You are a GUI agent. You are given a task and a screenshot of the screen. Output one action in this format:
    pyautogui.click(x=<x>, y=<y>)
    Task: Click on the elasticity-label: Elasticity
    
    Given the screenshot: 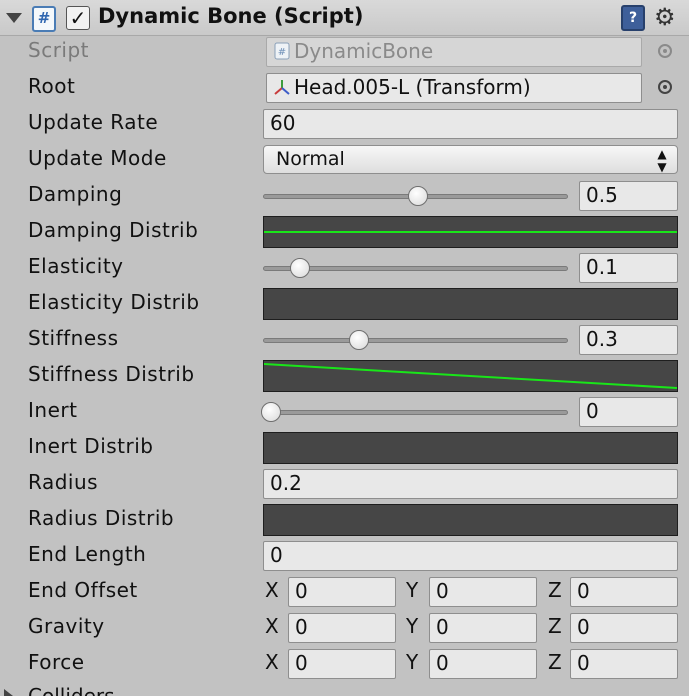 What is the action you would take?
    pyautogui.click(x=76, y=266)
    